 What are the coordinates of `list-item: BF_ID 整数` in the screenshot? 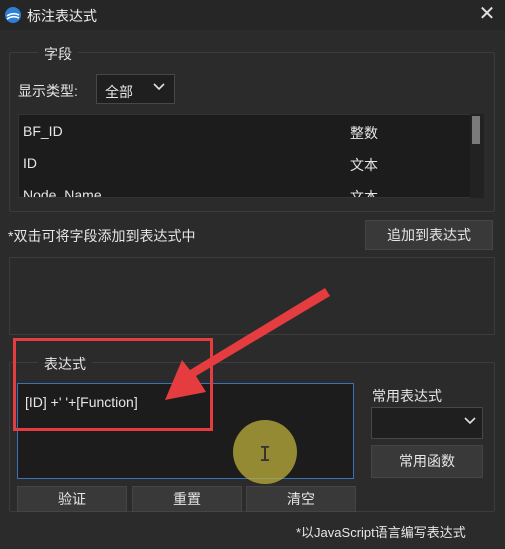 It's located at (245, 131).